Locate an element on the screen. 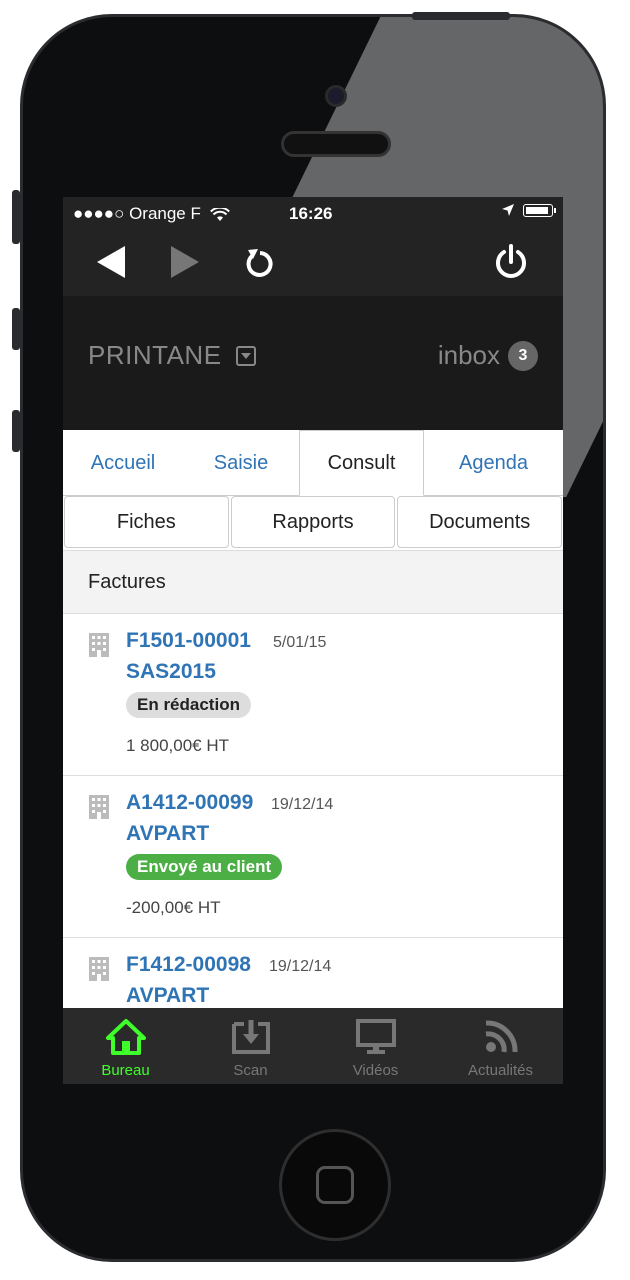 This screenshot has width=630, height=1280. back-button is located at coordinates (111, 262).